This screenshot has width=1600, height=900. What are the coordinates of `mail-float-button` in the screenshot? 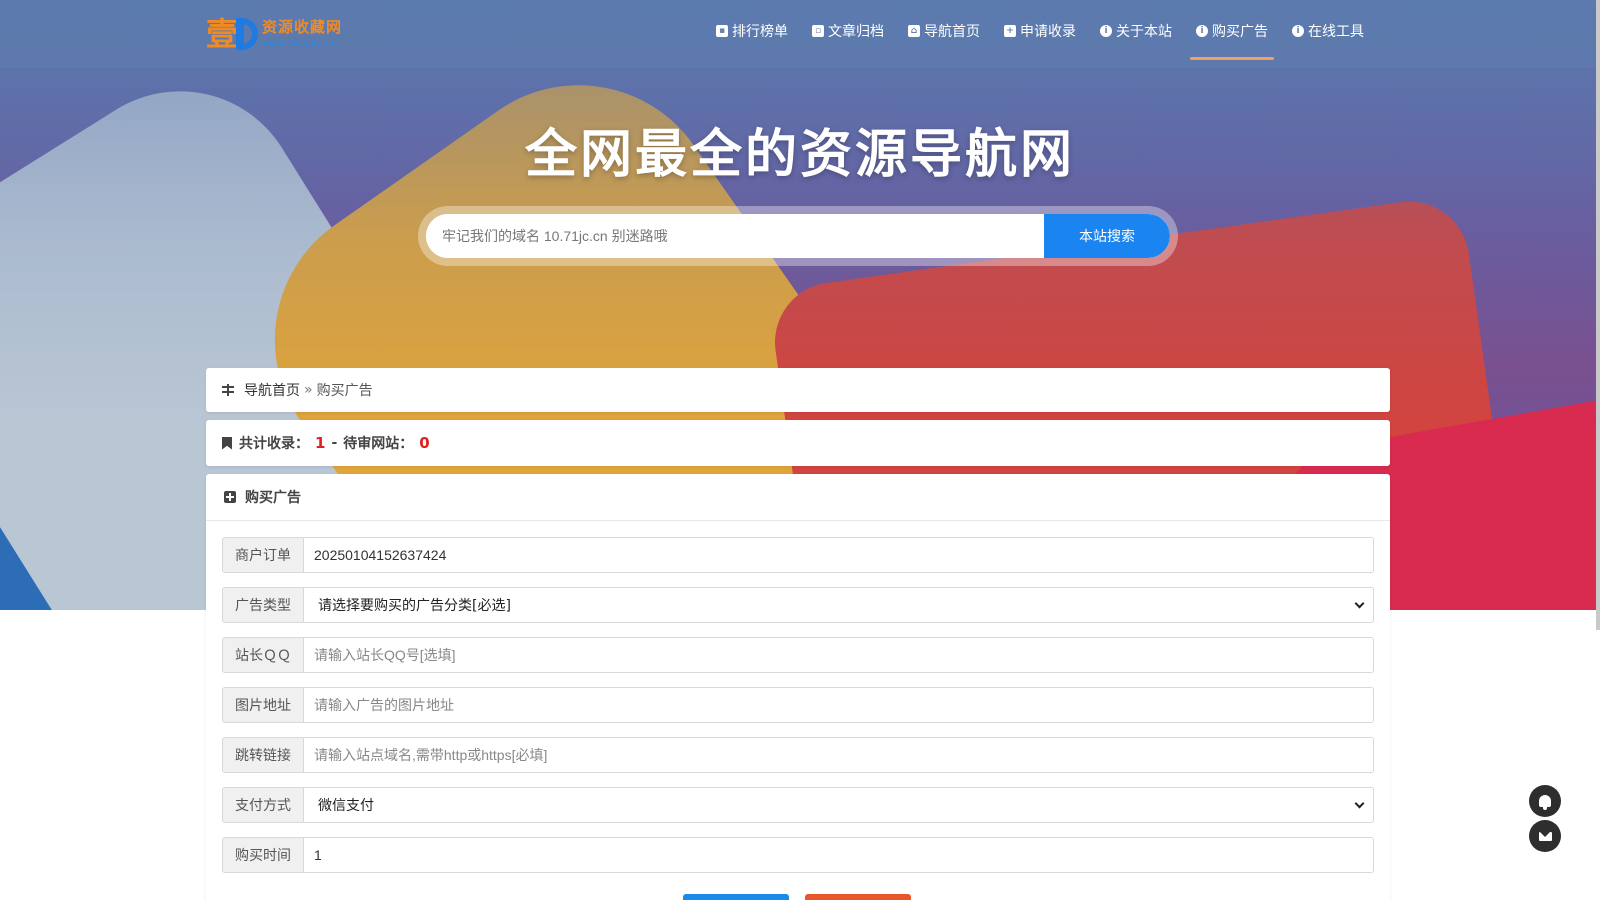 It's located at (1545, 836).